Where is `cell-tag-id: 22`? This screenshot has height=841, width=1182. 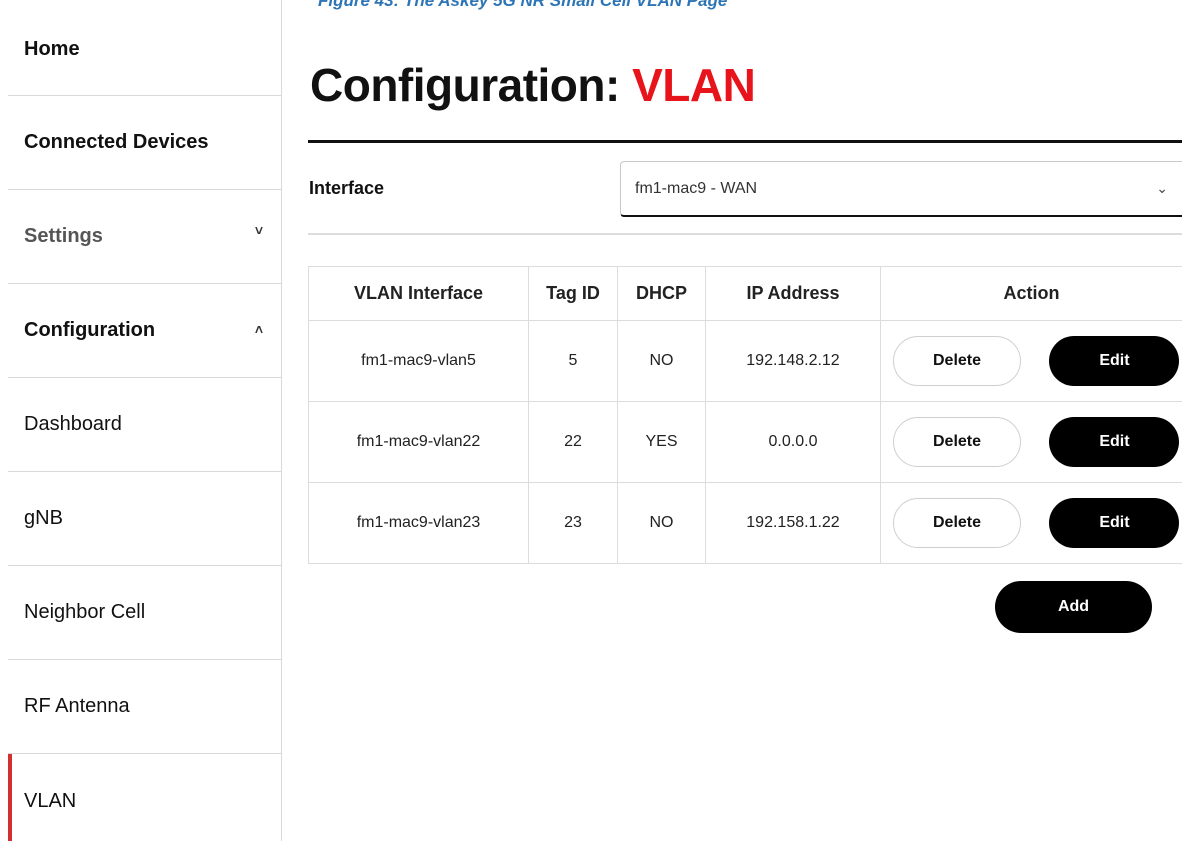
cell-tag-id: 22 is located at coordinates (573, 442).